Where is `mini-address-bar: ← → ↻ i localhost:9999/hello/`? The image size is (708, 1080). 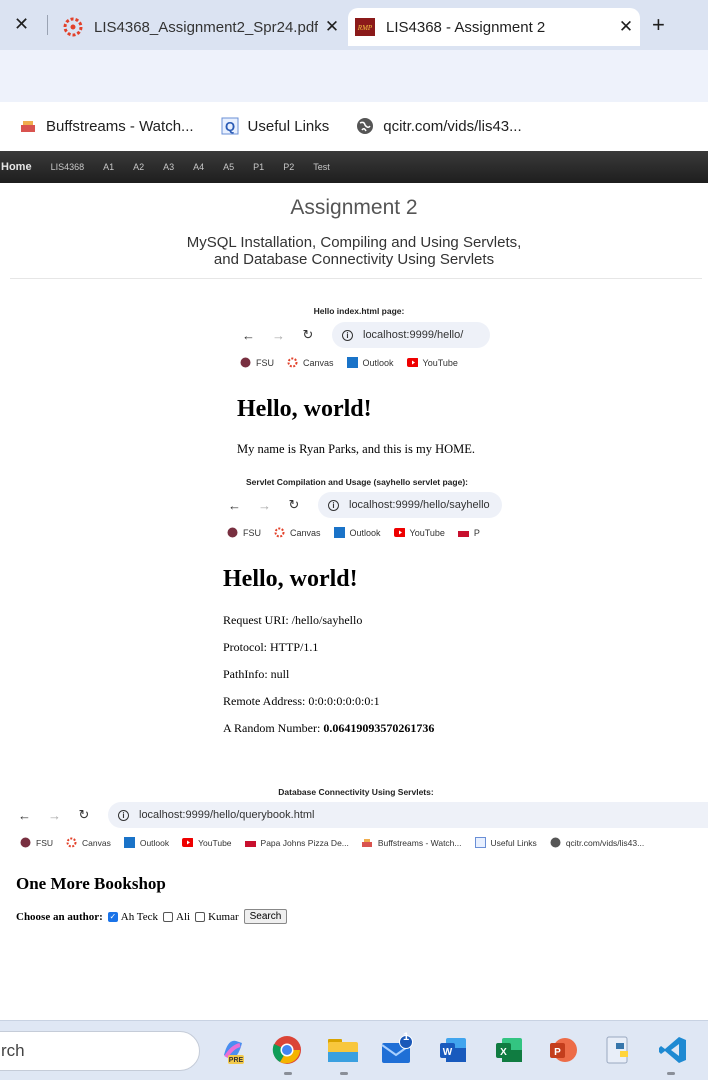 mini-address-bar: ← → ↻ i localhost:9999/hello/ is located at coordinates (366, 335).